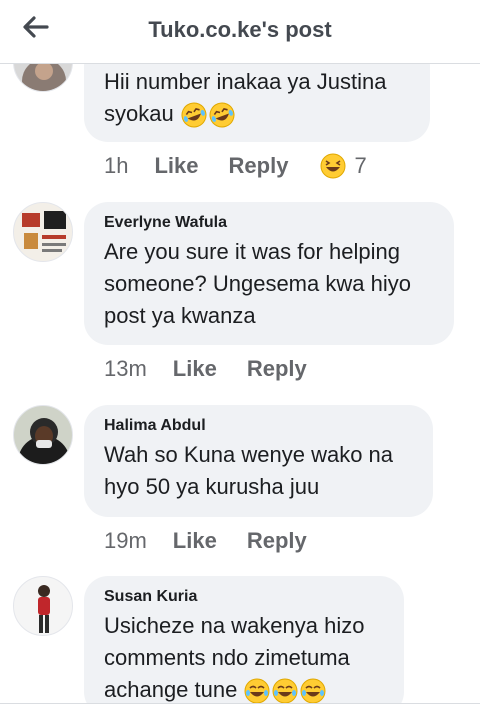 The image size is (480, 710). I want to click on page-title: Tuko.co.ke's post, so click(240, 29).